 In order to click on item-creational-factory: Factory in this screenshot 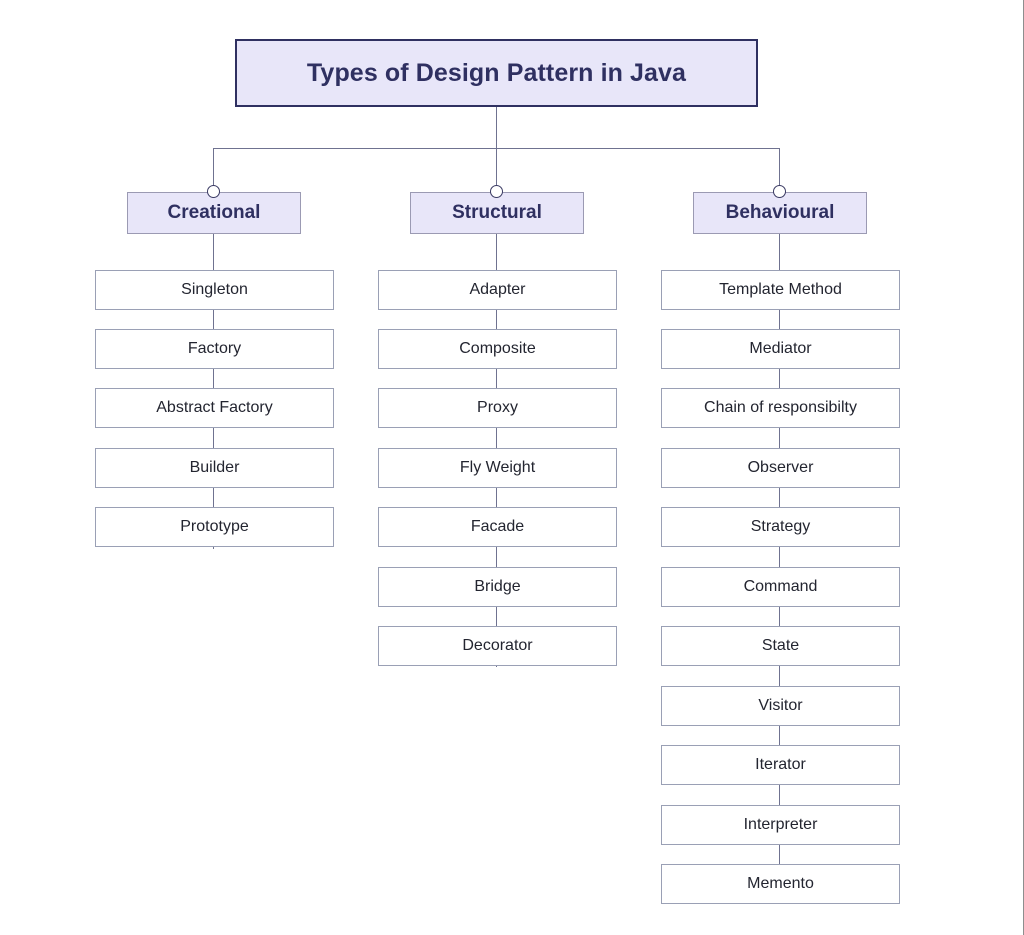, I will do `click(214, 349)`.